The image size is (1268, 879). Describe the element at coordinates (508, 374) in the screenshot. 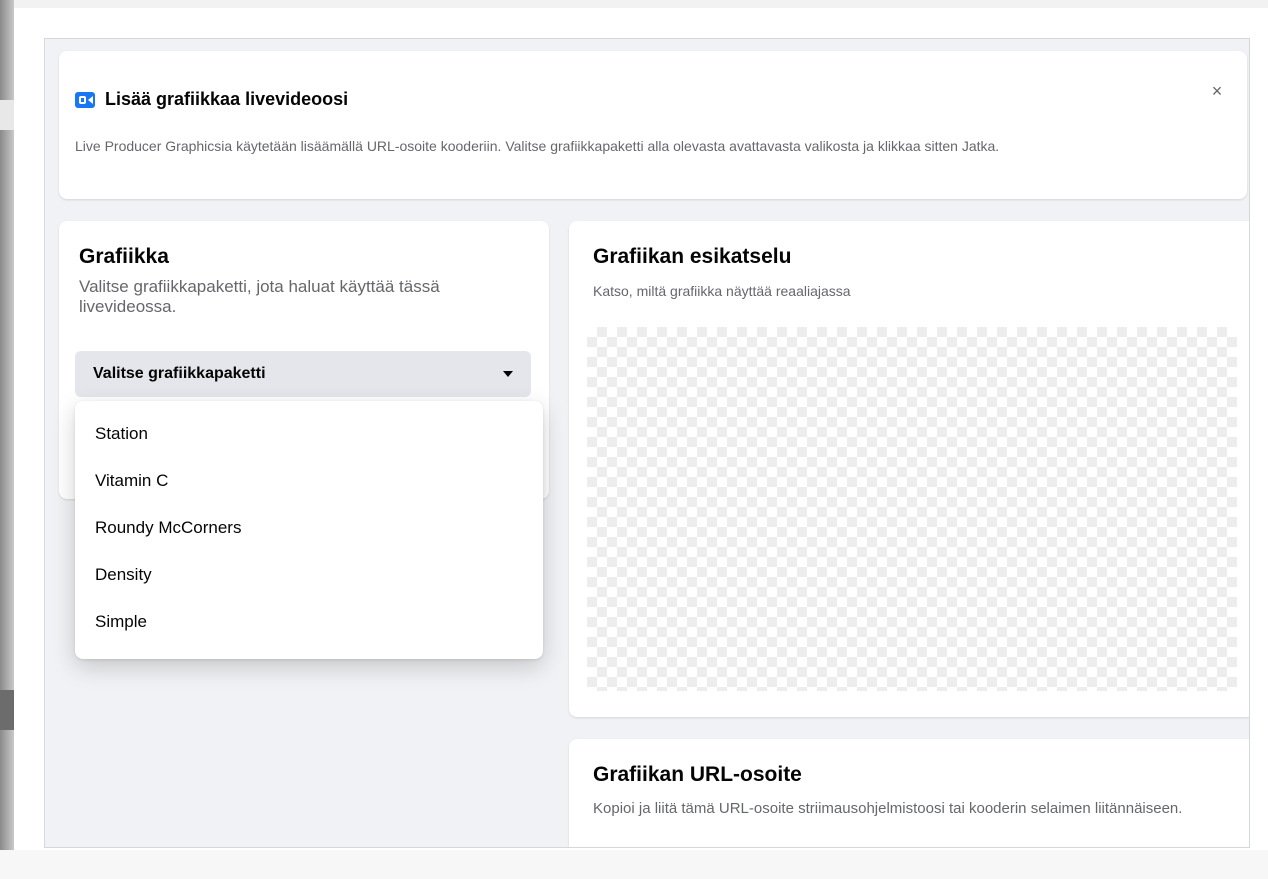

I see `caret-down-icon` at that location.